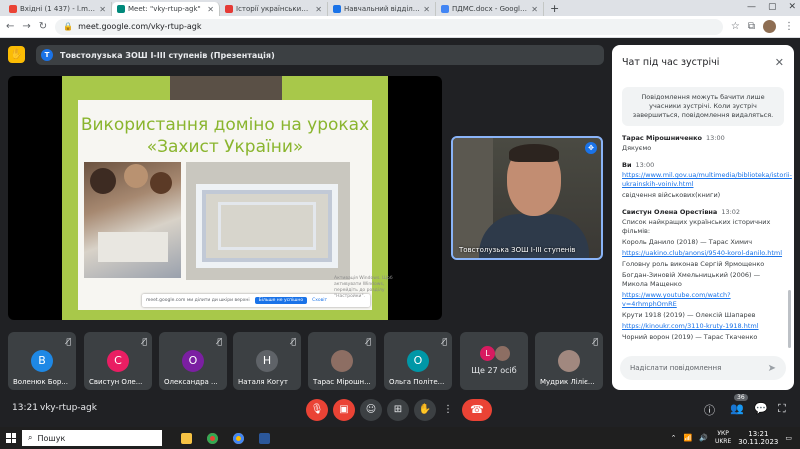 Image resolution: width=800 pixels, height=449 pixels. What do you see at coordinates (703, 326) in the screenshot?
I see `chat-link: https://kinoukr.com/3110-kruty-1918.html` at bounding box center [703, 326].